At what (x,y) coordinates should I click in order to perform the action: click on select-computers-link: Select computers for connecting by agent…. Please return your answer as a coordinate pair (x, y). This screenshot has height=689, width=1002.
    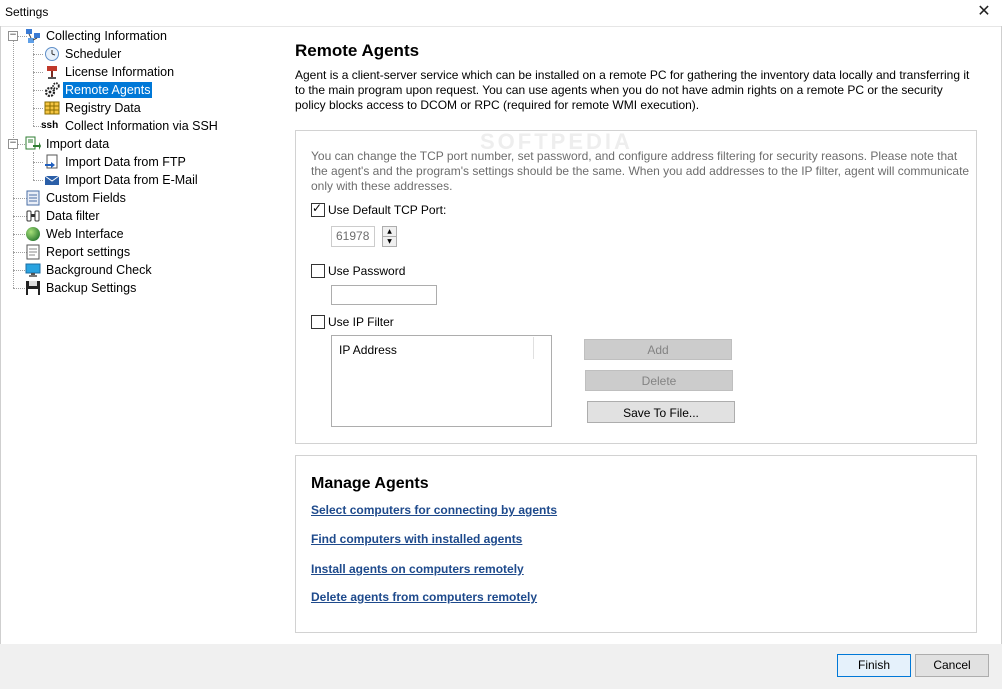
    Looking at the image, I should click on (434, 510).